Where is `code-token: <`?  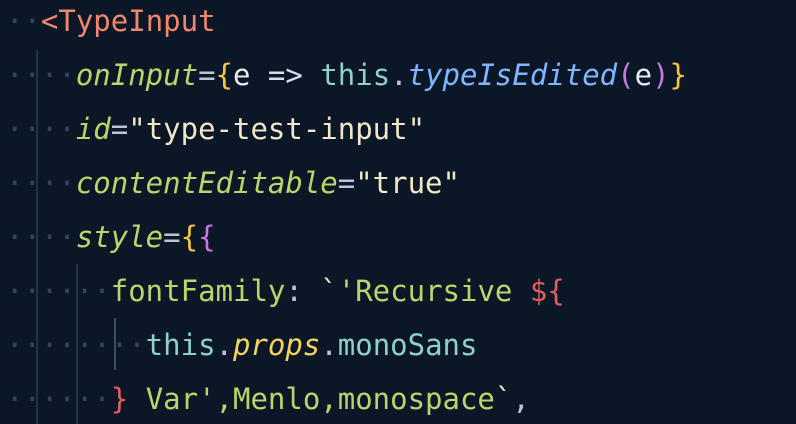 code-token: < is located at coordinates (49, 21).